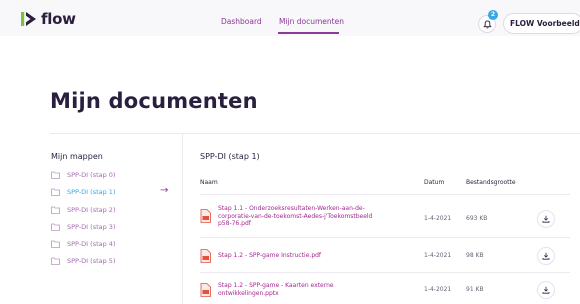 The width and height of the screenshot is (580, 304). What do you see at coordinates (385, 194) in the screenshot?
I see `header-divider` at bounding box center [385, 194].